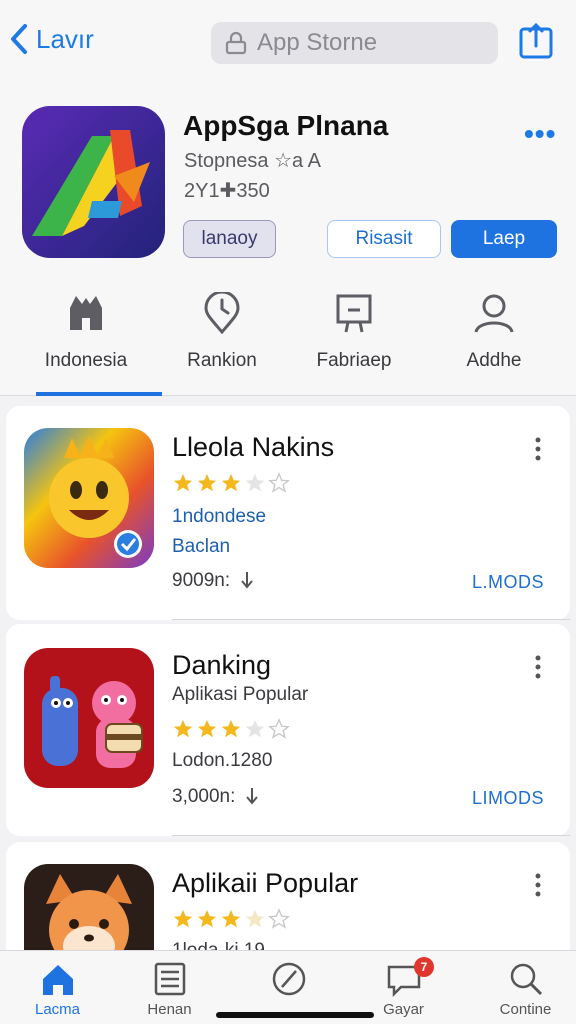 The width and height of the screenshot is (576, 1024). Describe the element at coordinates (169, 979) in the screenshot. I see `list-icon` at that location.